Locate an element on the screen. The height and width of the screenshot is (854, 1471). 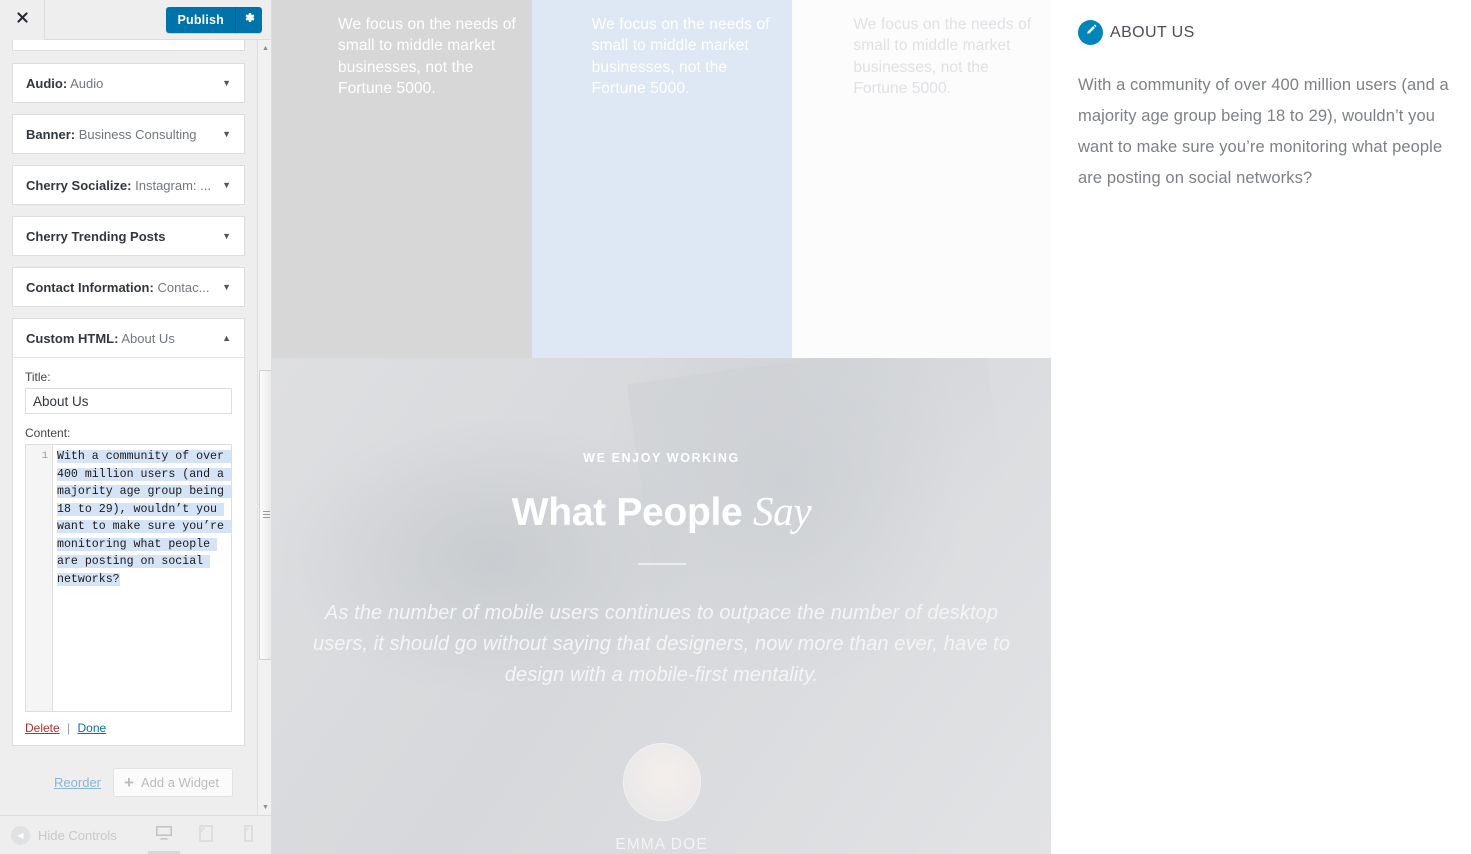
widget-accordion-cherry-trending-posts: Cherry Trending Posts ▼ is located at coordinates (128, 236).